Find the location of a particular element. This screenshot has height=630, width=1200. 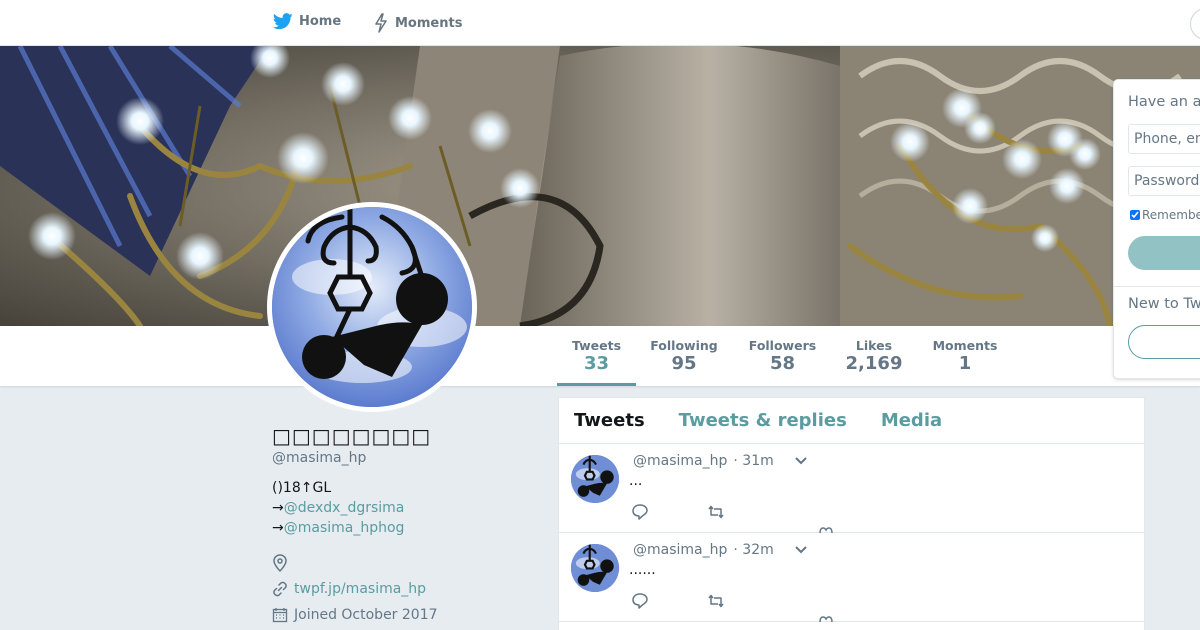

tab-tweets: Tweets is located at coordinates (609, 420).